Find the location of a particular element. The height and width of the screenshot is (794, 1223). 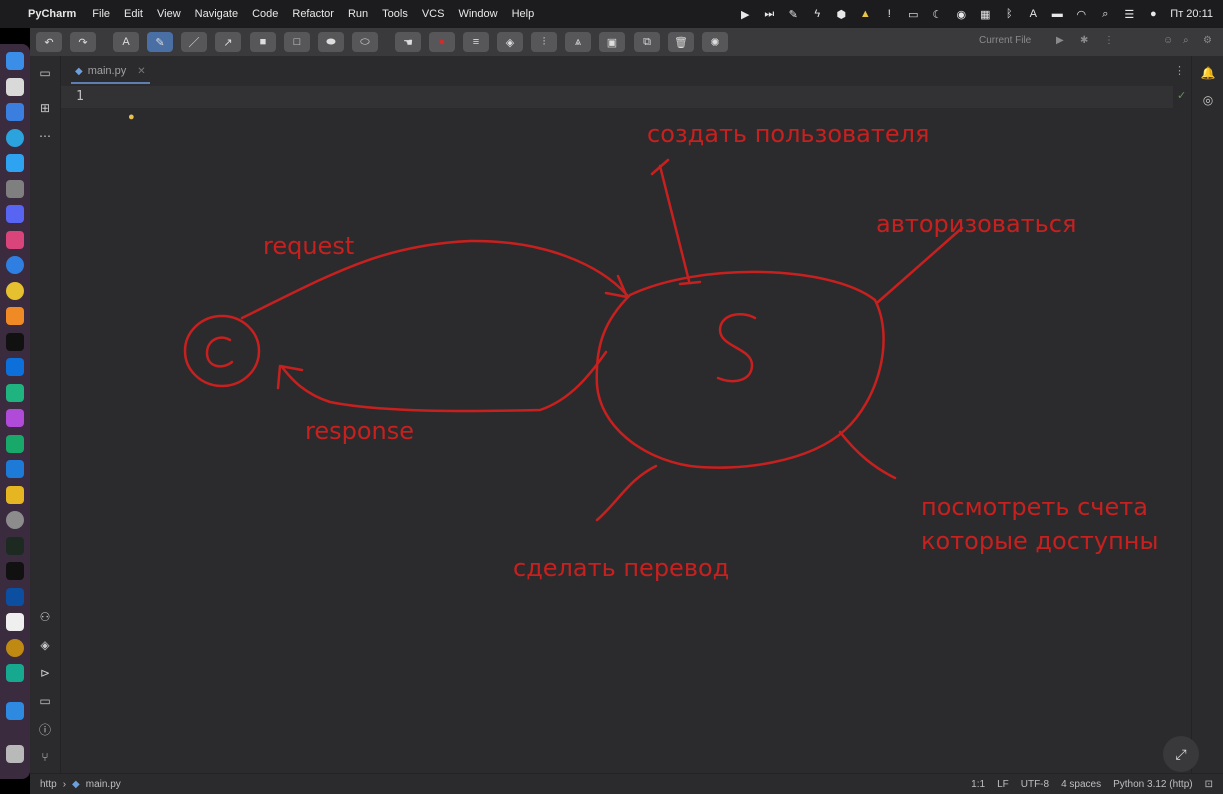

python-console-icon: ⚇ is located at coordinates (45, 617).